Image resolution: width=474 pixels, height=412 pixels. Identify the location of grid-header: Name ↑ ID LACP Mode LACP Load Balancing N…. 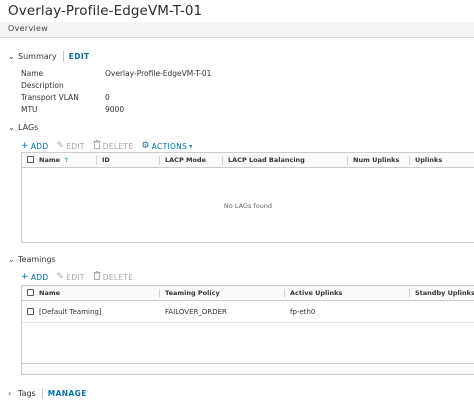
(248, 160).